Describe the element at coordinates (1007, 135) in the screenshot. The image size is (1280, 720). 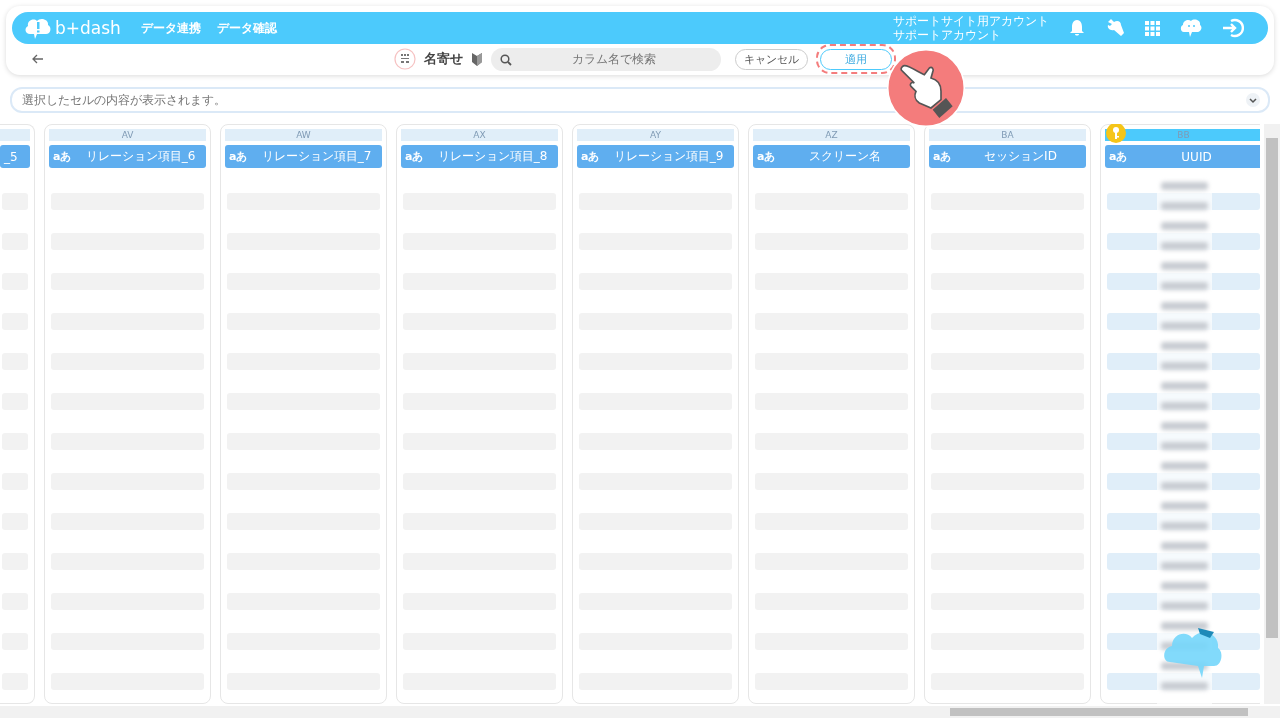
I see `column-letter: BA` at that location.